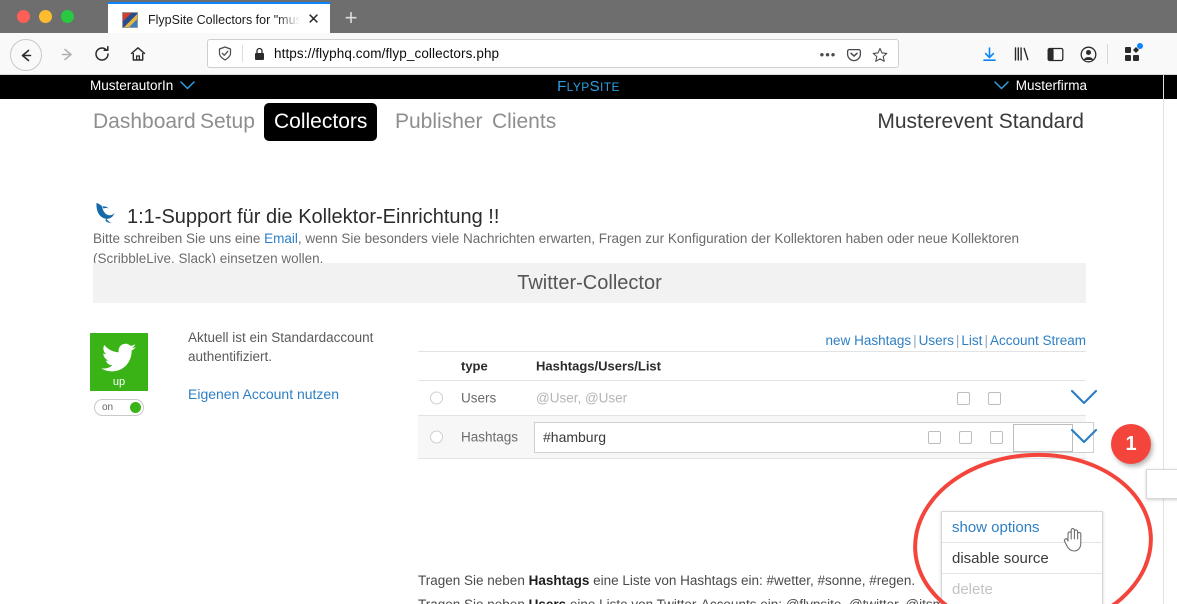  I want to click on app-top-bar: MusterautorIn FLYPSITE Musterfirma, so click(588, 87).